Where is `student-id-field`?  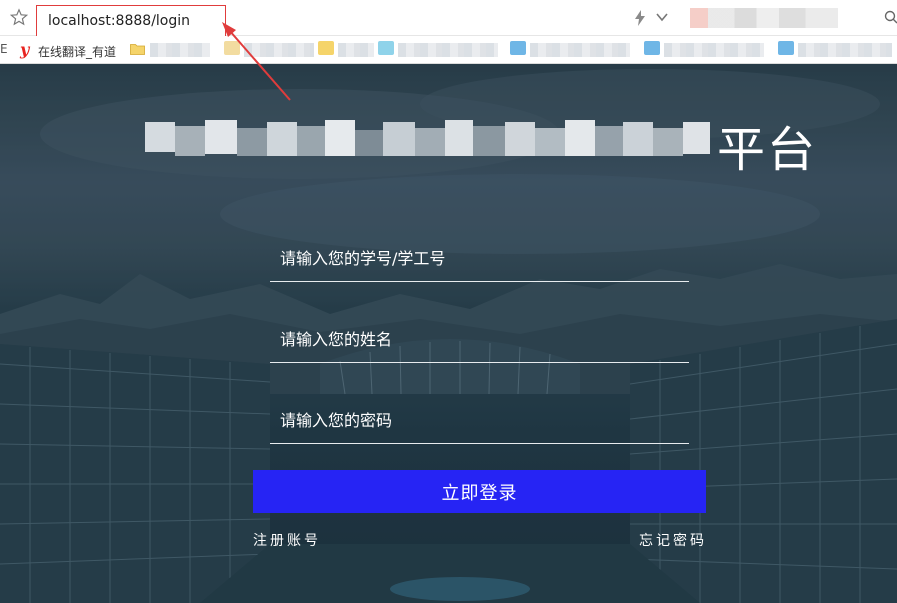
student-id-field is located at coordinates (479, 259).